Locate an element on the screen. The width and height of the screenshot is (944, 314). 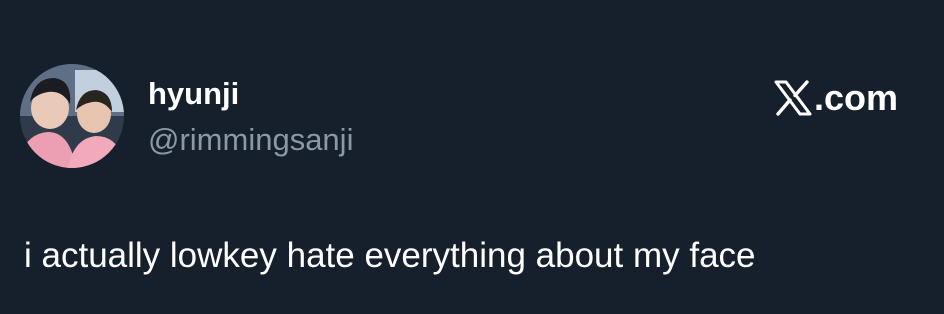
brand-watermark: .com is located at coordinates (836, 98).